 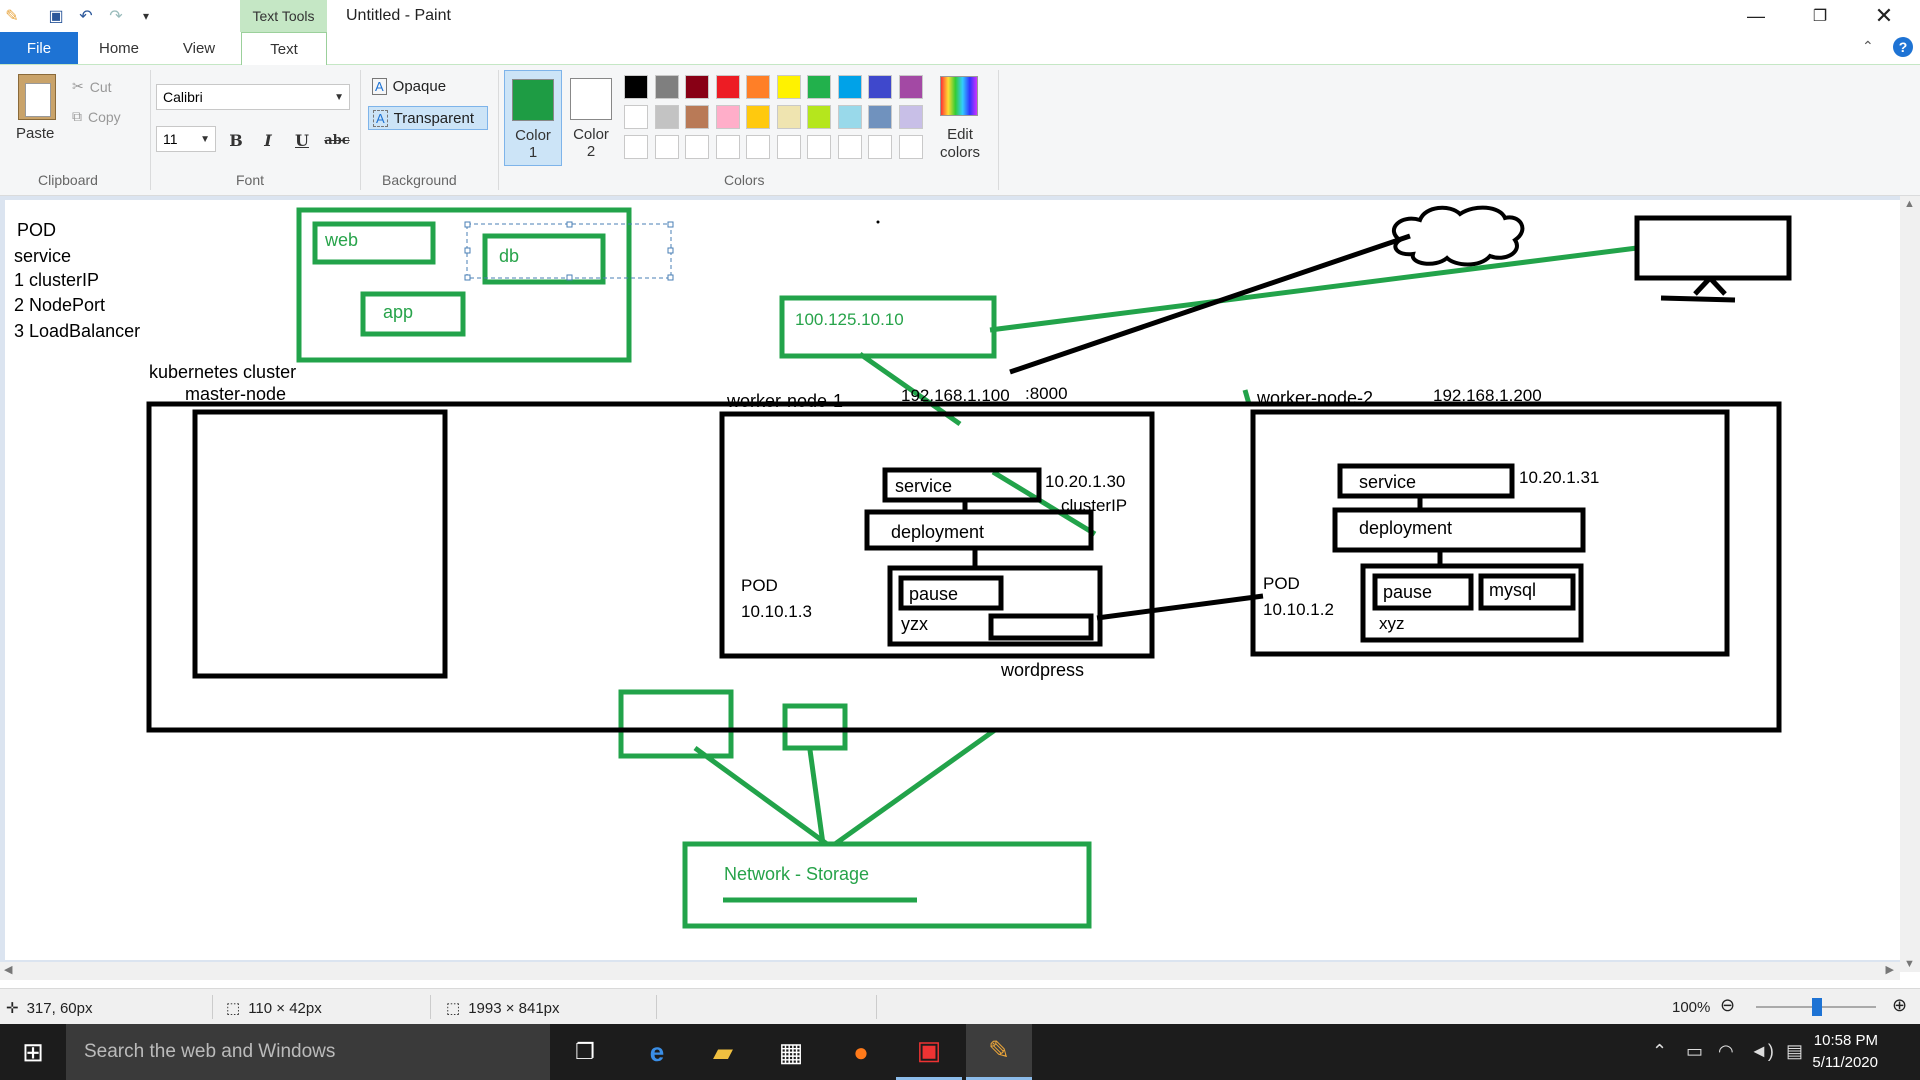 I want to click on media-app-icon: ▣, so click(x=929, y=1052).